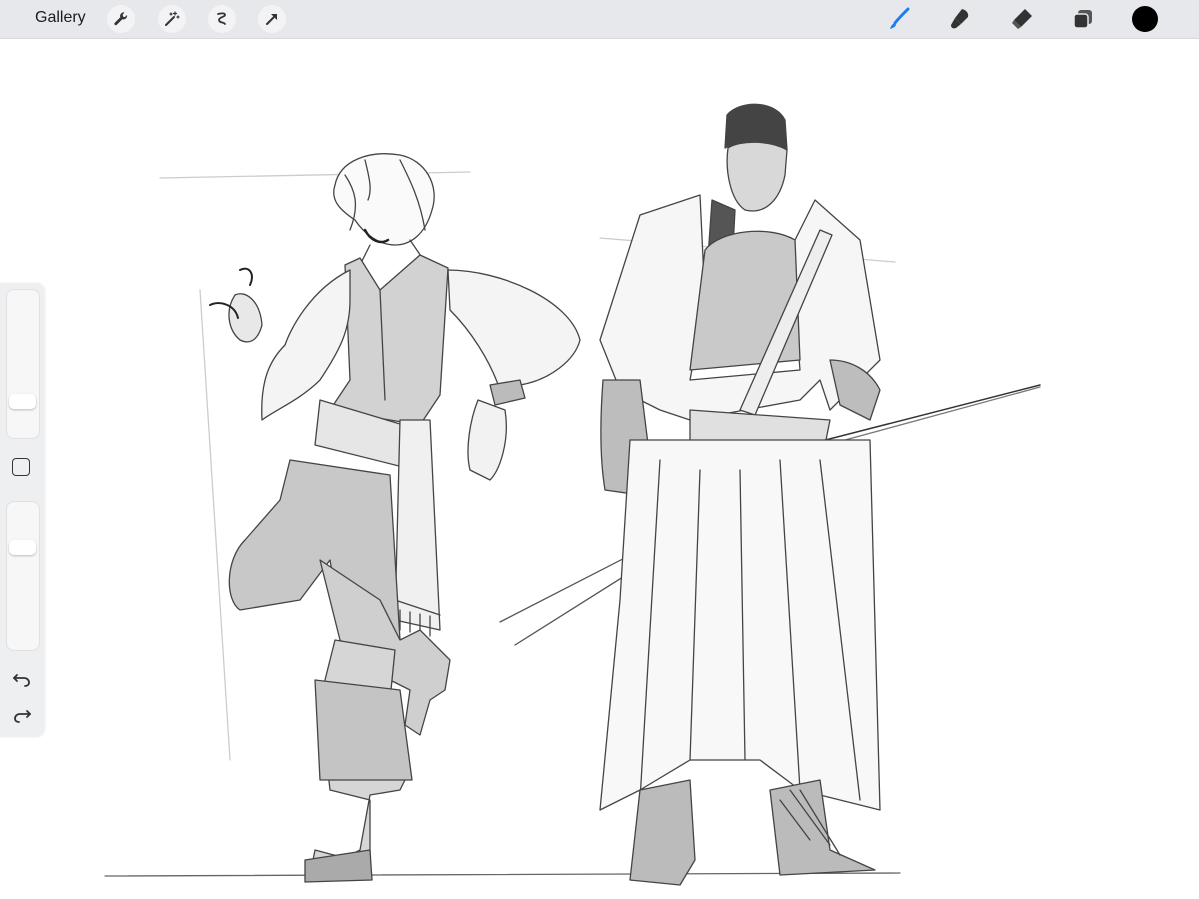 The width and height of the screenshot is (1199, 899). What do you see at coordinates (899, 19) in the screenshot?
I see `brush-icon` at bounding box center [899, 19].